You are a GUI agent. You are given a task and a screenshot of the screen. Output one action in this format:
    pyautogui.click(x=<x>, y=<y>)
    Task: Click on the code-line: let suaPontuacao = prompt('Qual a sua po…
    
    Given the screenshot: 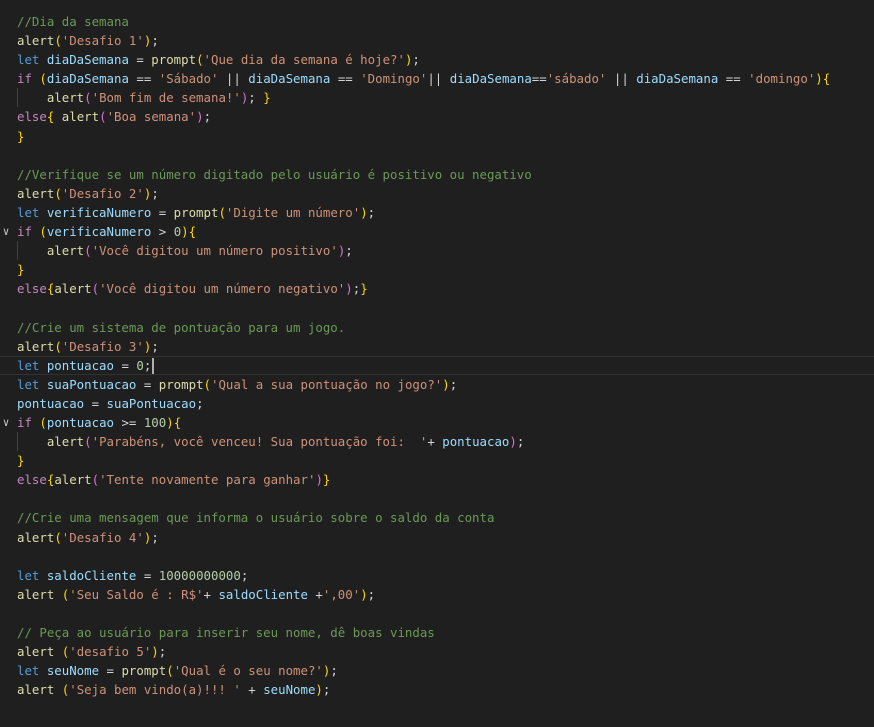 What is the action you would take?
    pyautogui.click(x=437, y=384)
    